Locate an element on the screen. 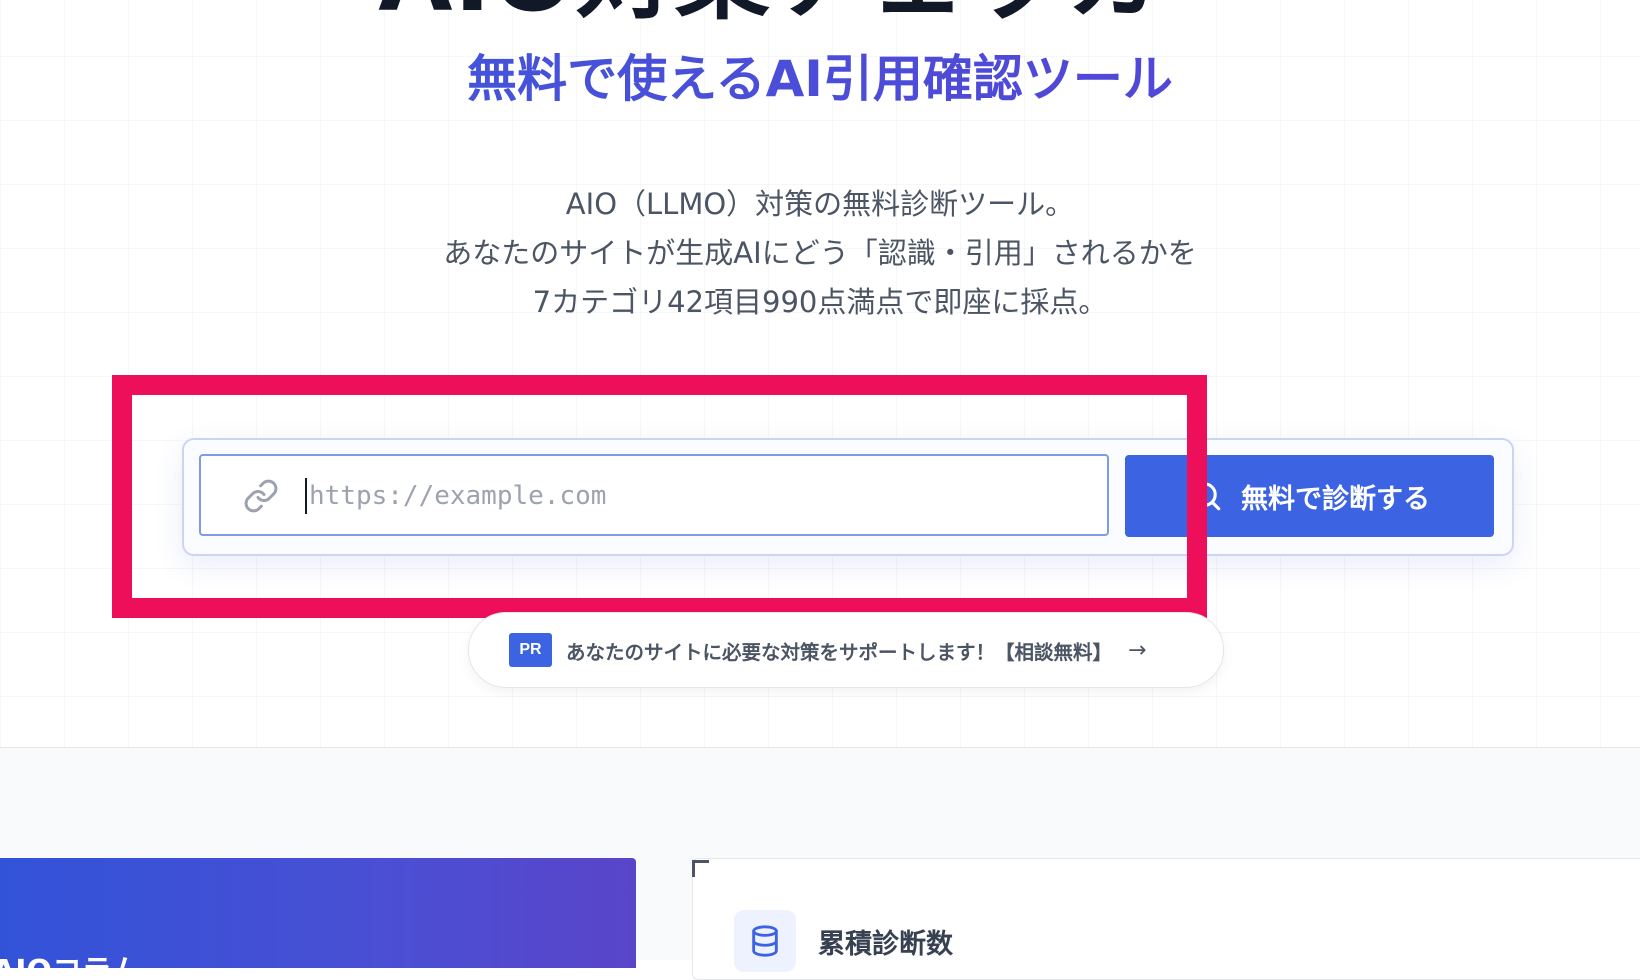  stats-card is located at coordinates (1166, 919).